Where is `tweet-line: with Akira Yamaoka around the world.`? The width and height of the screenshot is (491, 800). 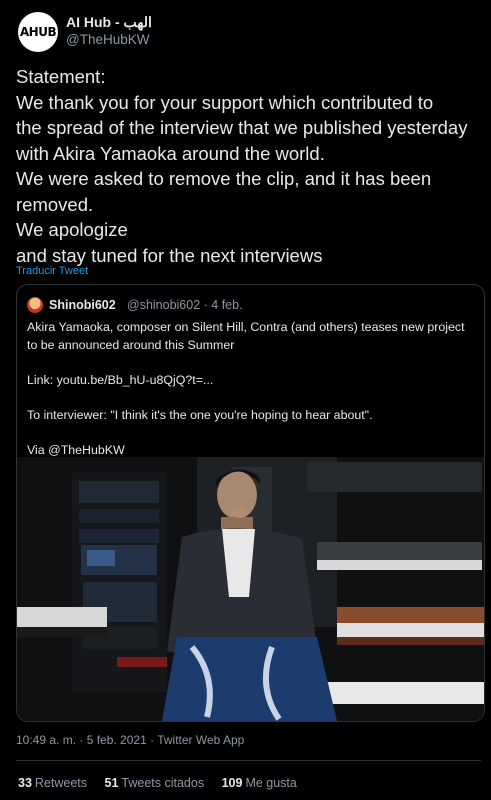
tweet-line: with Akira Yamaoka around the world. is located at coordinates (170, 153).